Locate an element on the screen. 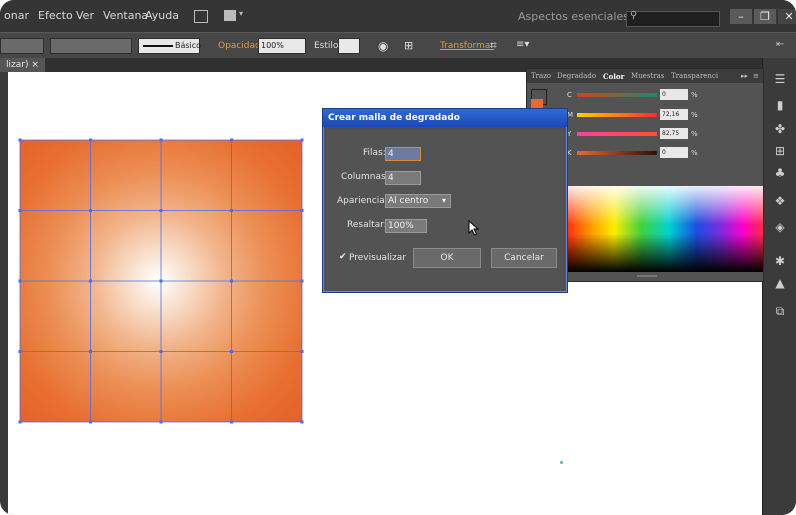  menu-seleccionar: onar is located at coordinates (16, 15).